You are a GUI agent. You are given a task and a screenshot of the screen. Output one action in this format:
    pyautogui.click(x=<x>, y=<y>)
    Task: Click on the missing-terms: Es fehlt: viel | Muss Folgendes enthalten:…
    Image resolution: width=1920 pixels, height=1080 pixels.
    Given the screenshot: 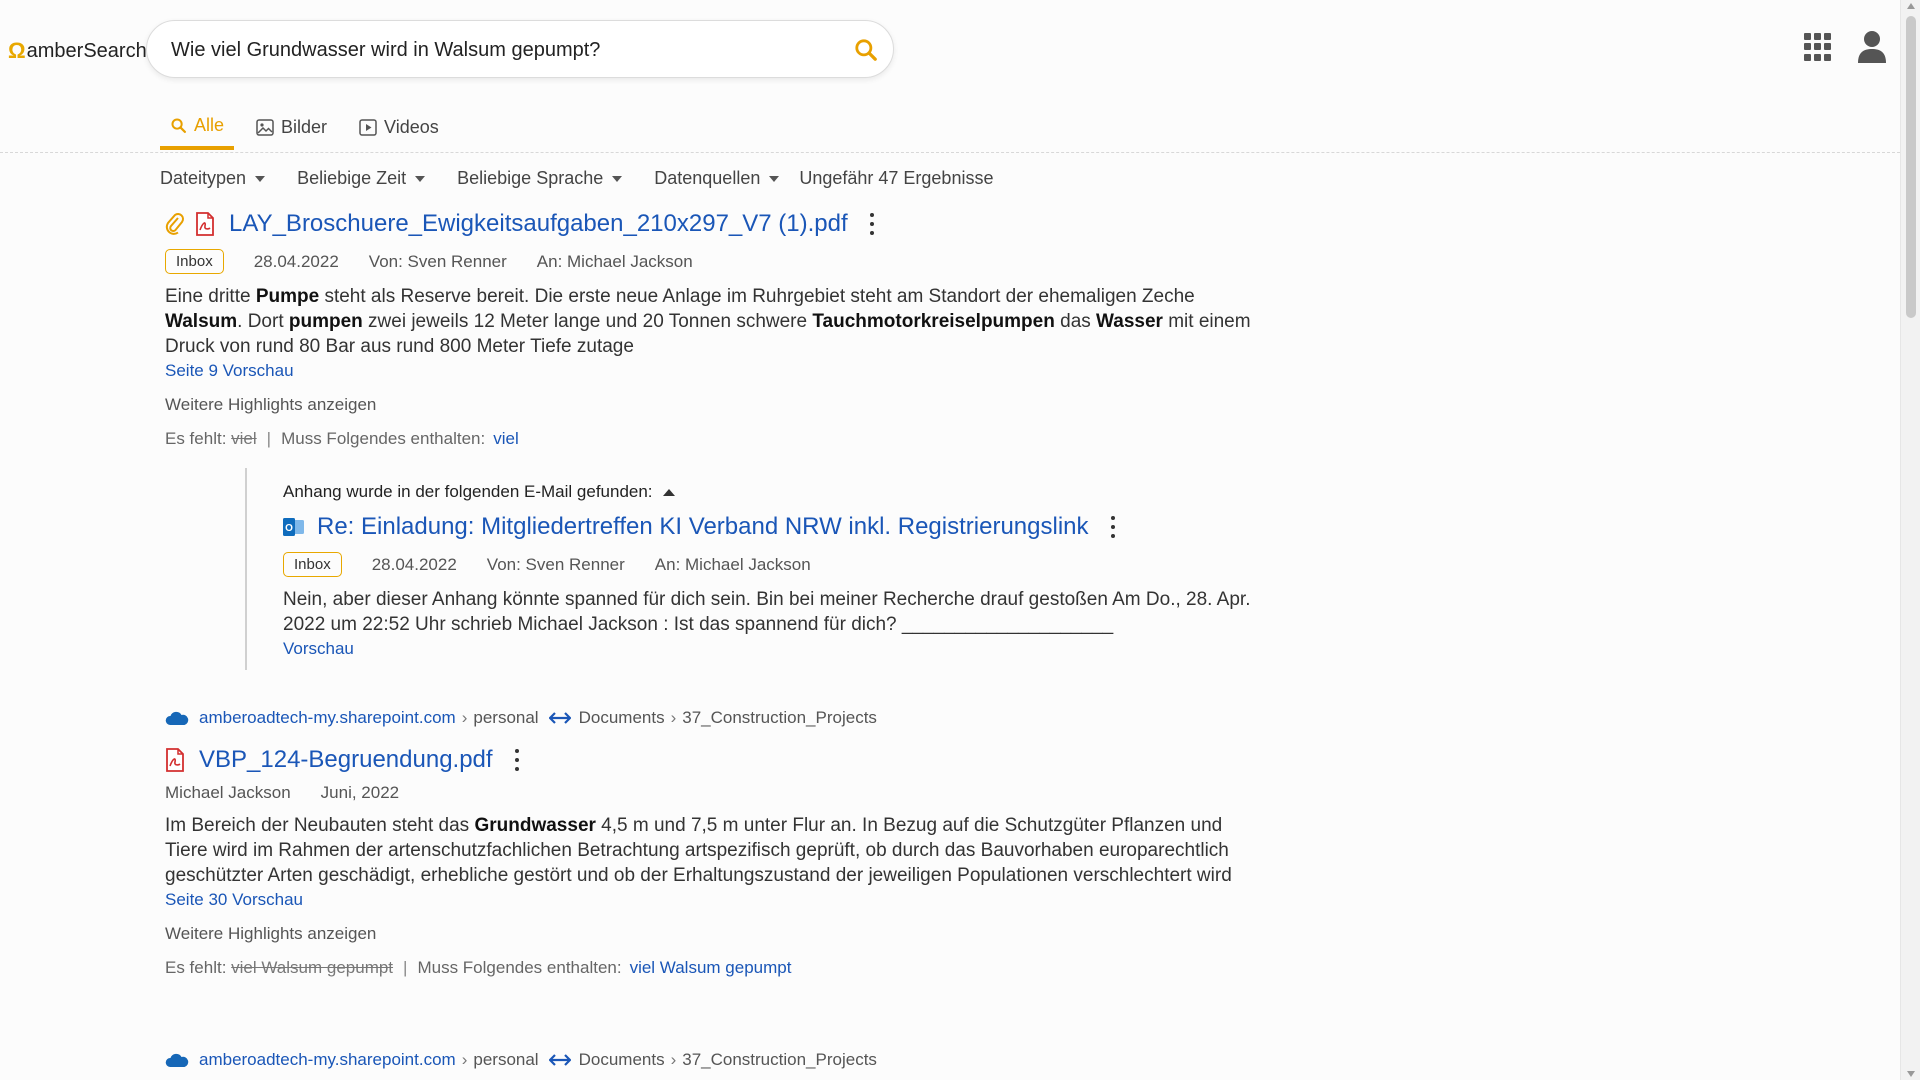 What is the action you would take?
    pyautogui.click(x=342, y=438)
    